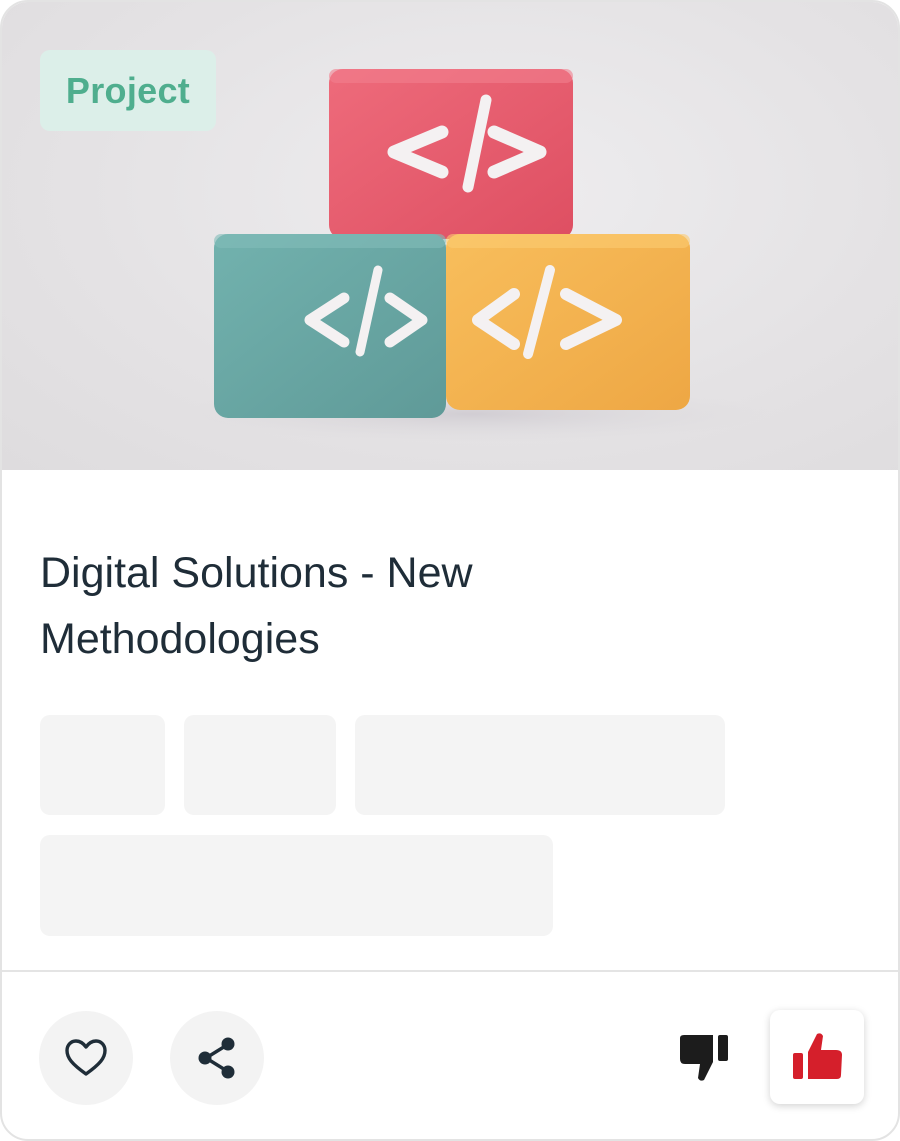 The width and height of the screenshot is (900, 1141). Describe the element at coordinates (450, 971) in the screenshot. I see `footer-divider` at that location.